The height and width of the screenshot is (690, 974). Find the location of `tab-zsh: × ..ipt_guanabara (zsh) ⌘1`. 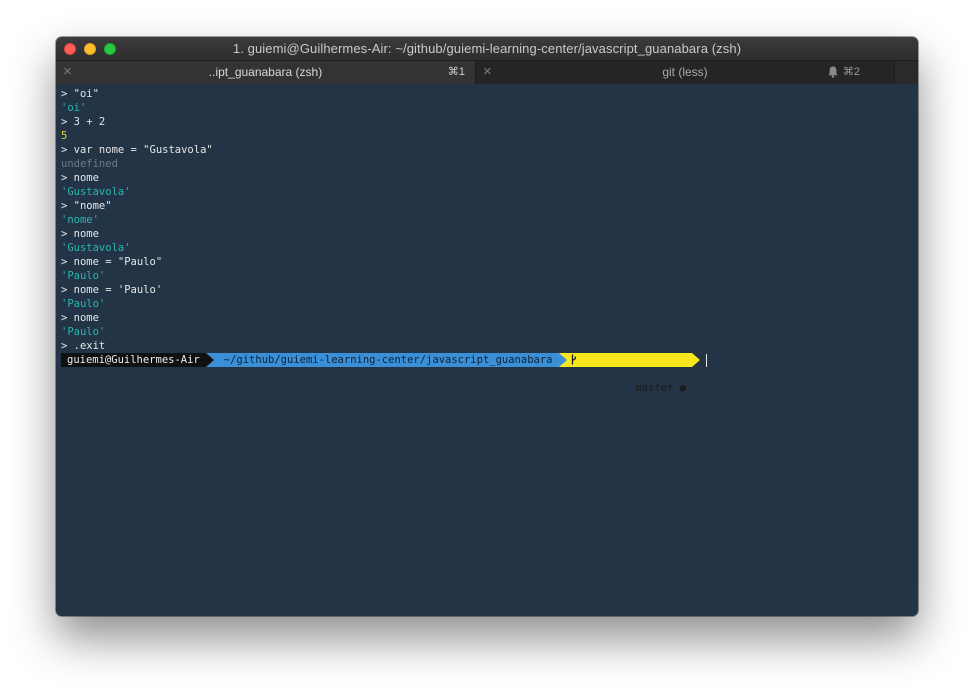

tab-zsh: × ..ipt_guanabara (zsh) ⌘1 is located at coordinates (265, 72).